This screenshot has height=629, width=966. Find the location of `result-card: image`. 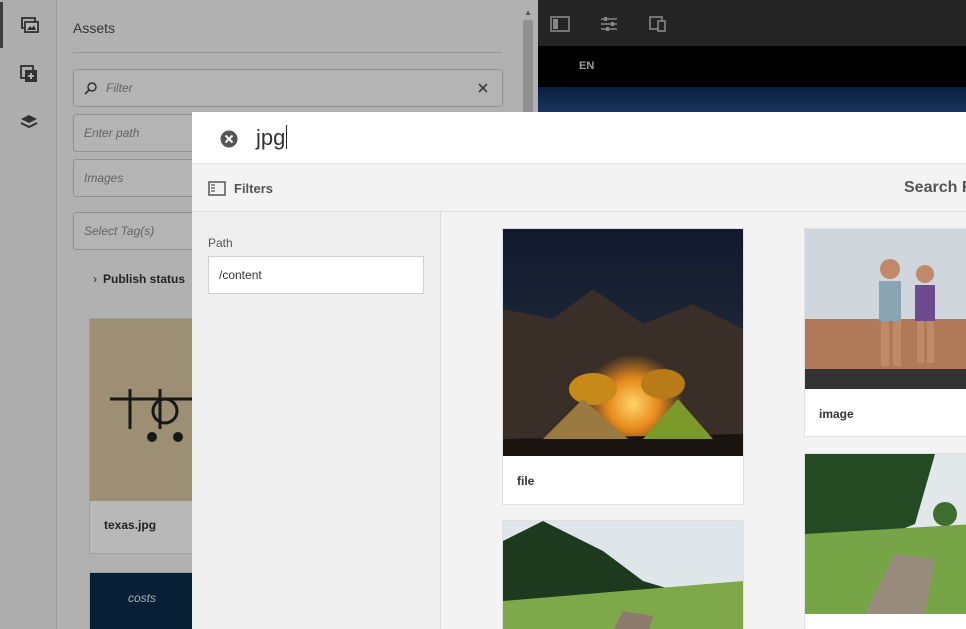

result-card: image is located at coordinates (885, 332).